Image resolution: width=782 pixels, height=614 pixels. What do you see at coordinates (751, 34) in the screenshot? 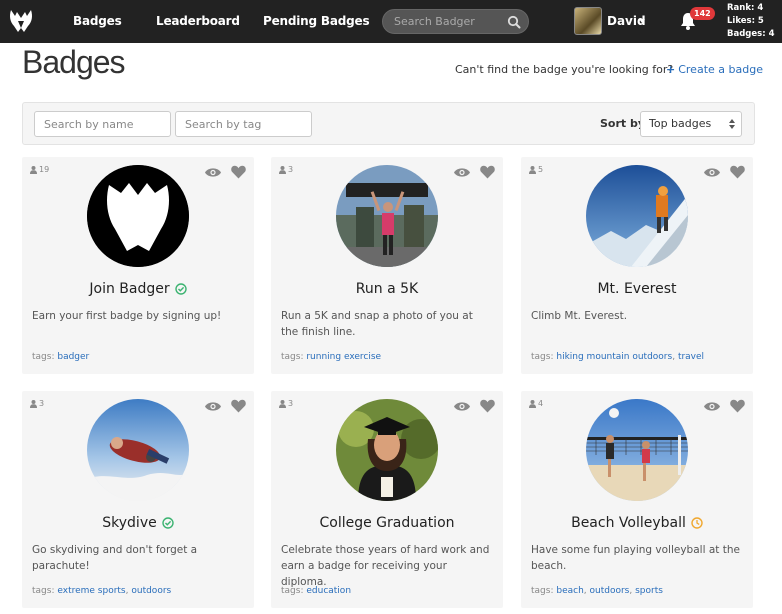
I see `stat-badges: Badges: 4` at bounding box center [751, 34].